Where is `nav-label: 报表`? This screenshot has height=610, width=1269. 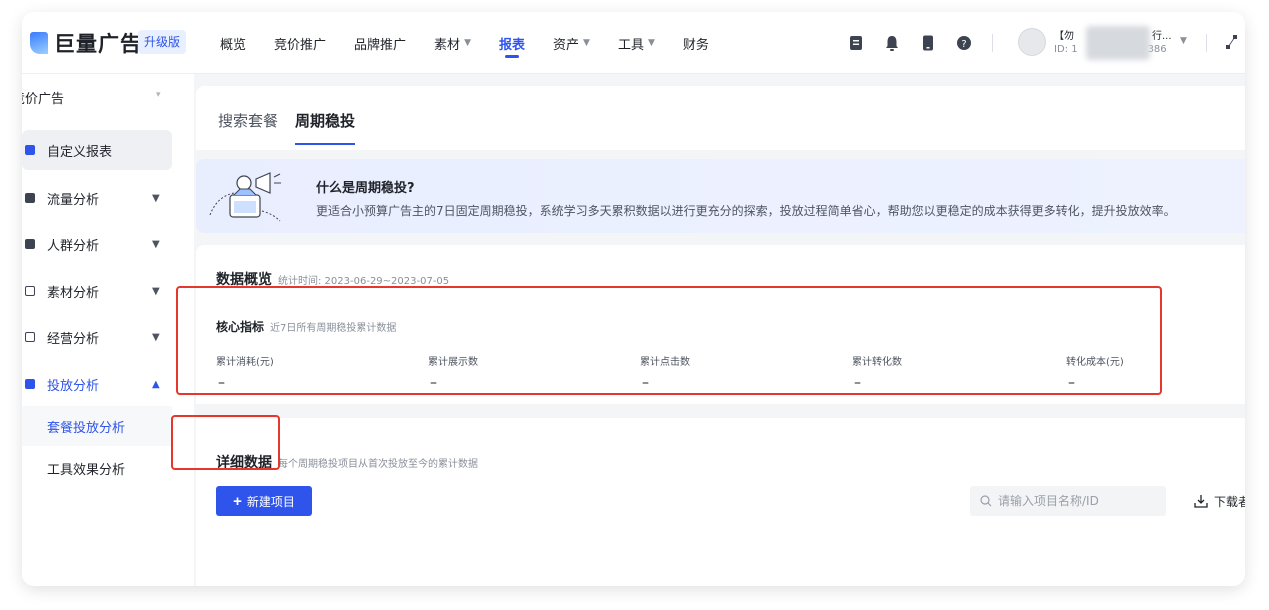
nav-label: 报表 is located at coordinates (511, 45).